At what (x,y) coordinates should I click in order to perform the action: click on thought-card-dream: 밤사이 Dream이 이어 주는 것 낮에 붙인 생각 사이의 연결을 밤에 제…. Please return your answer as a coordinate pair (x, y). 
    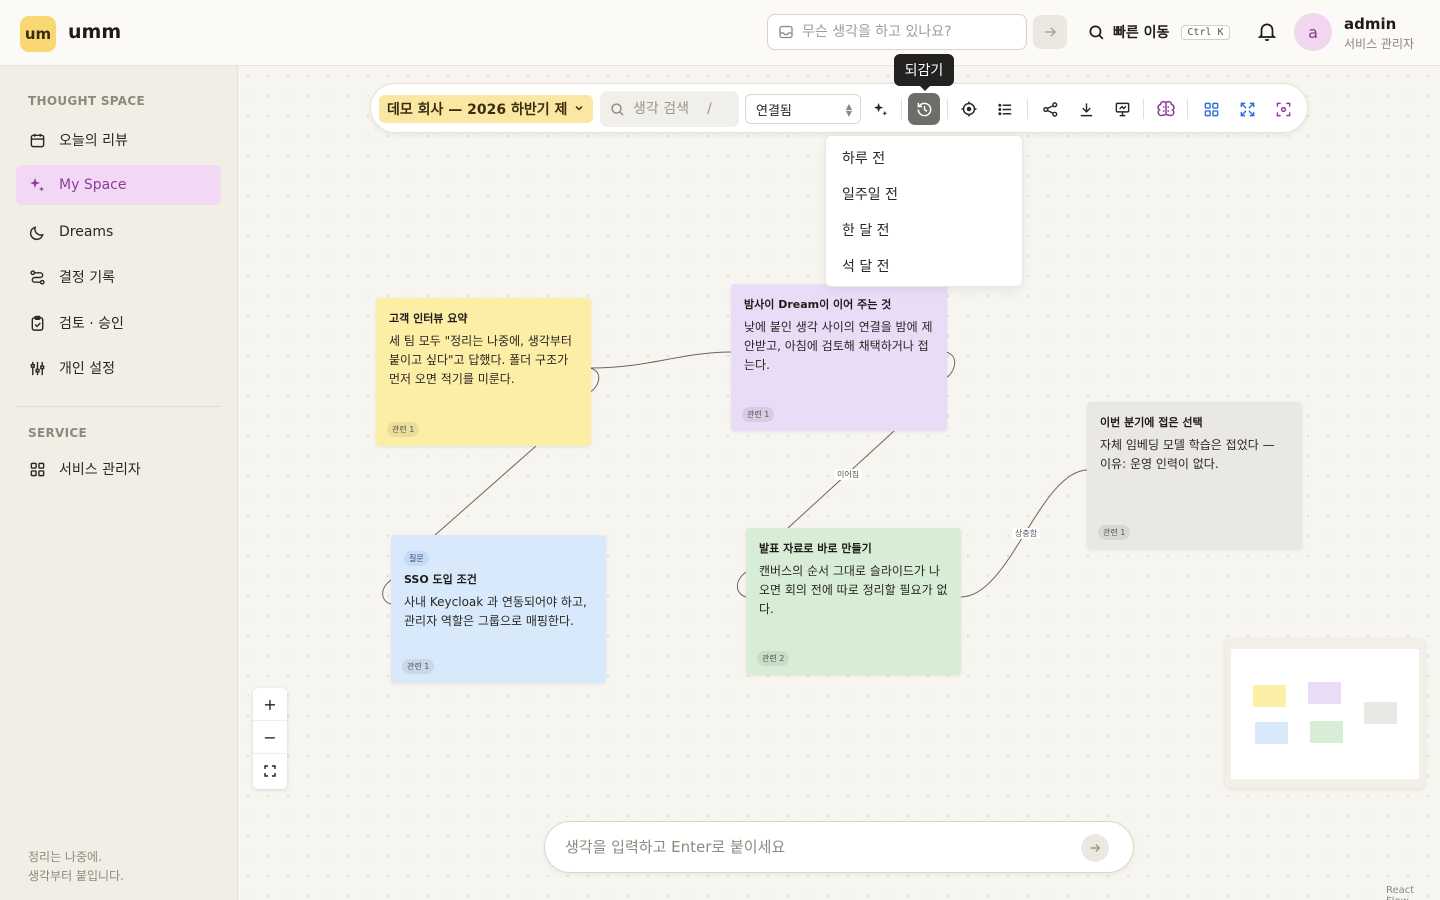
    Looking at the image, I should click on (839, 357).